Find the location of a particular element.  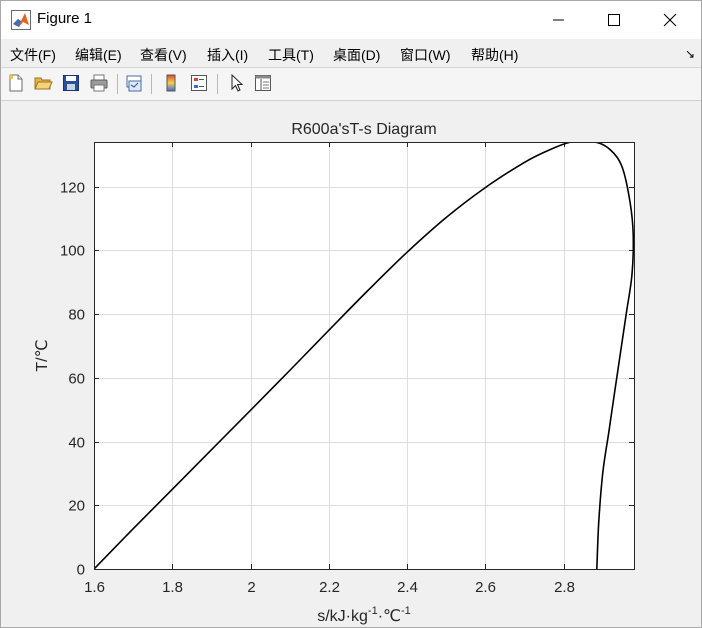

insert-legend-icon is located at coordinates (199, 83).